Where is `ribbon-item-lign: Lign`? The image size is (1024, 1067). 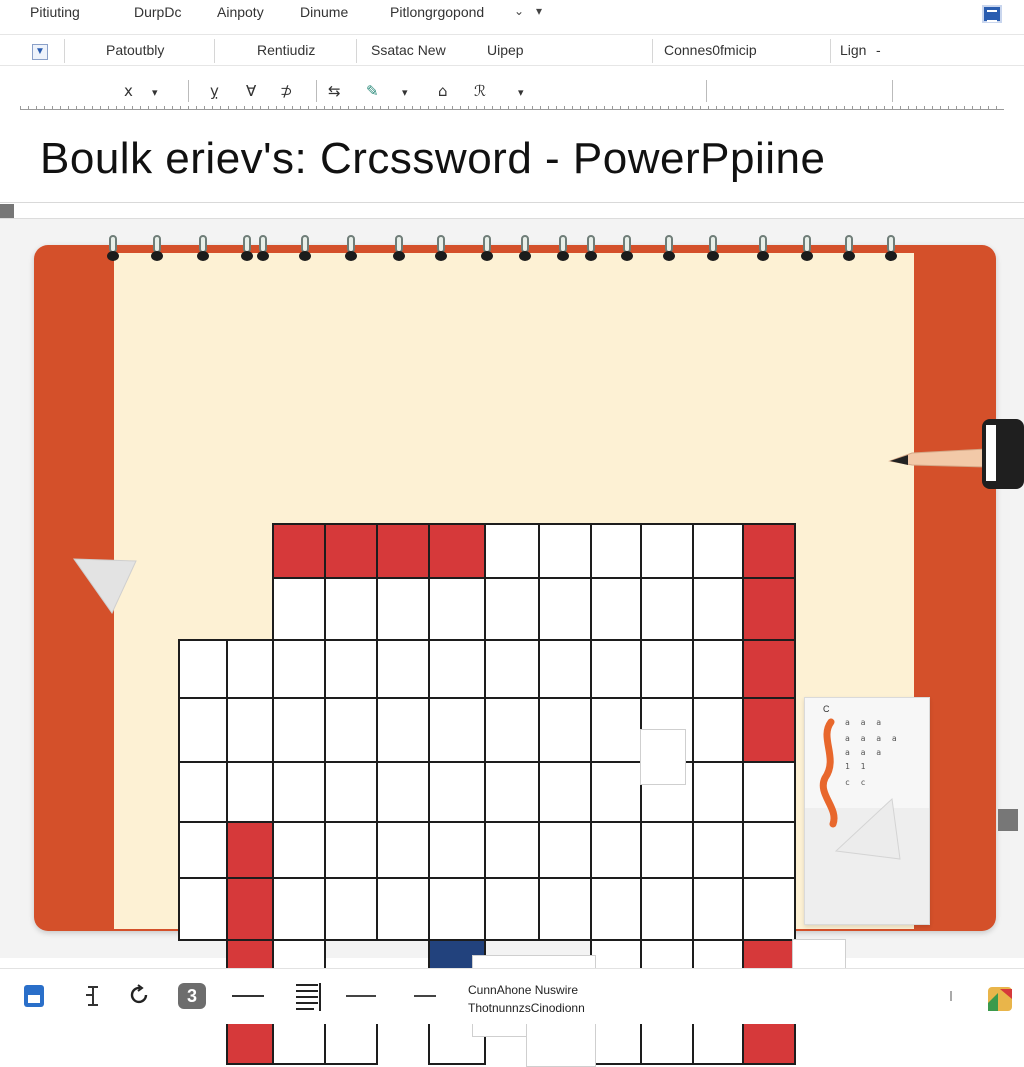 ribbon-item-lign: Lign is located at coordinates (853, 50).